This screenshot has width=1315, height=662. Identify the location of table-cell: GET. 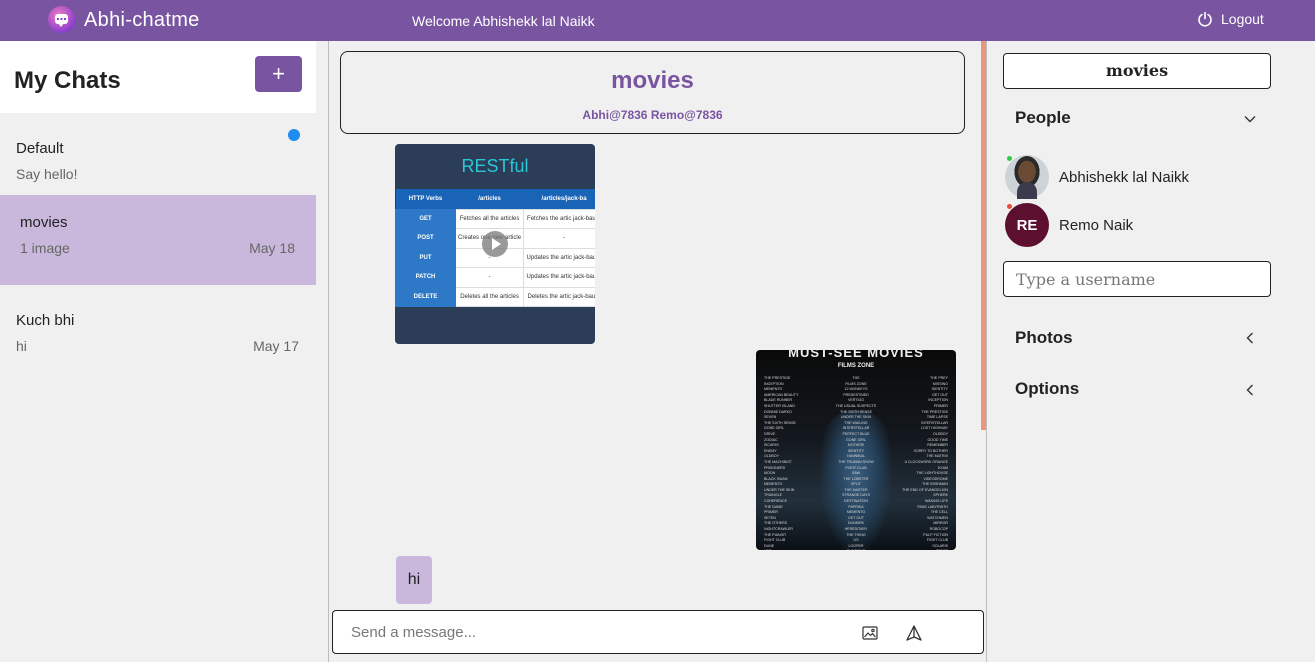
(425, 218).